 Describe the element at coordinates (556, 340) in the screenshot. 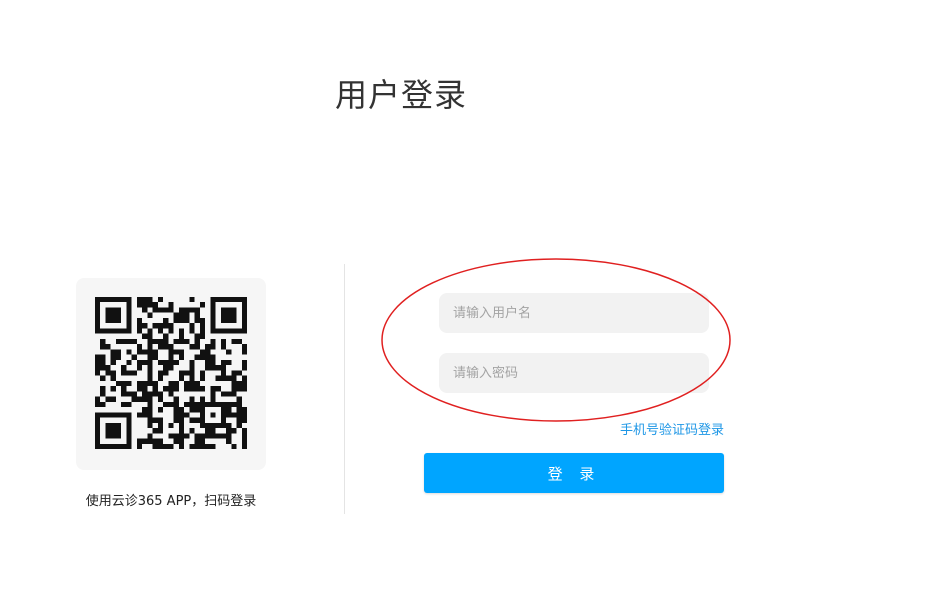

I see `red-ellipse-annotation` at that location.